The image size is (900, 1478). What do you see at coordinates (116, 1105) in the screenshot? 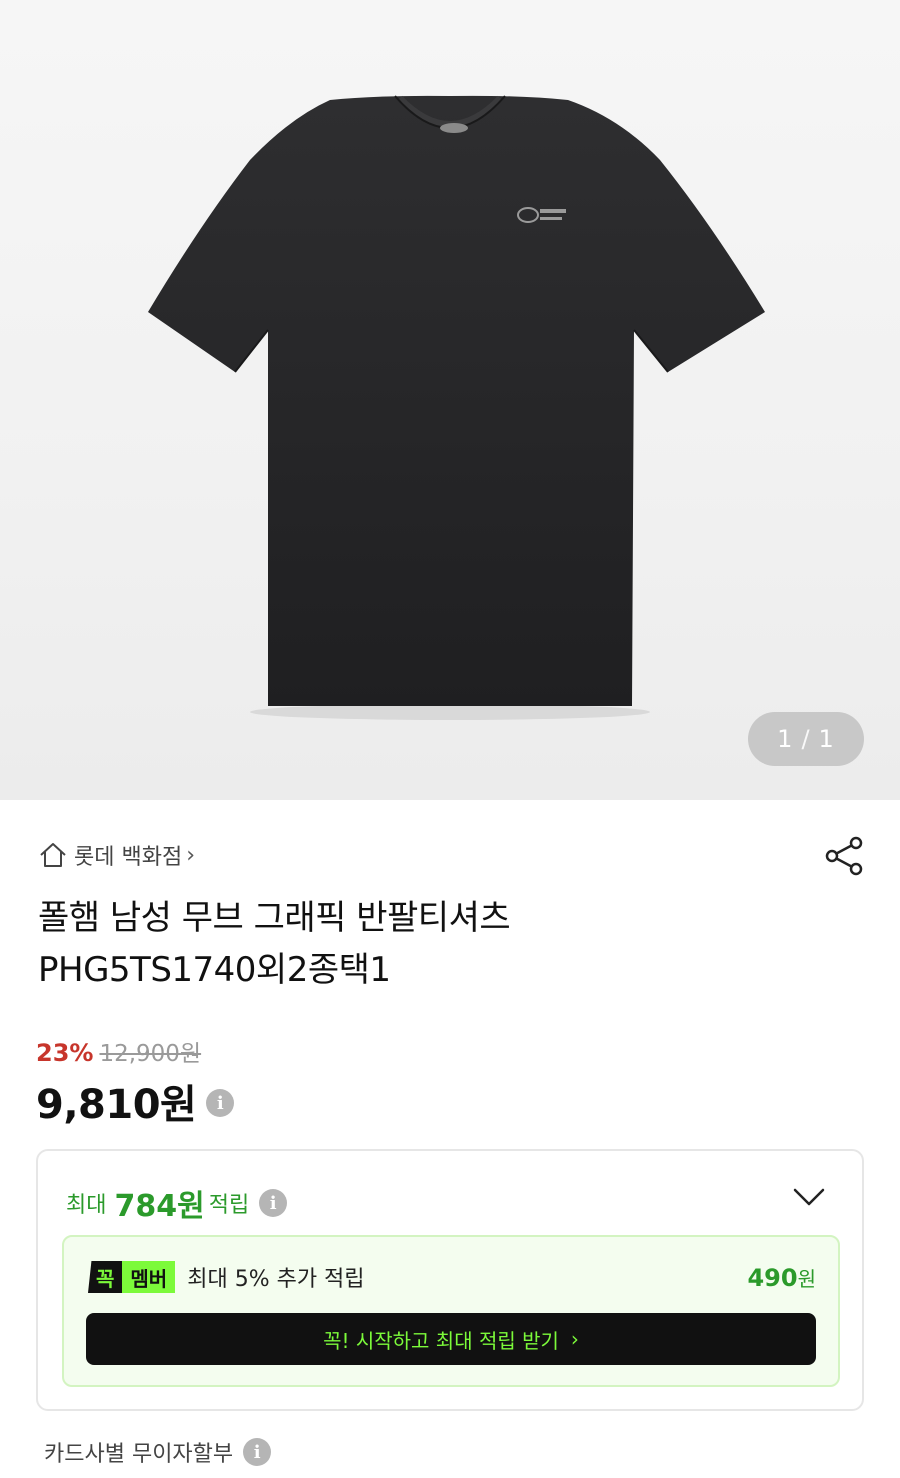
I see `sale-price: 9,810원` at bounding box center [116, 1105].